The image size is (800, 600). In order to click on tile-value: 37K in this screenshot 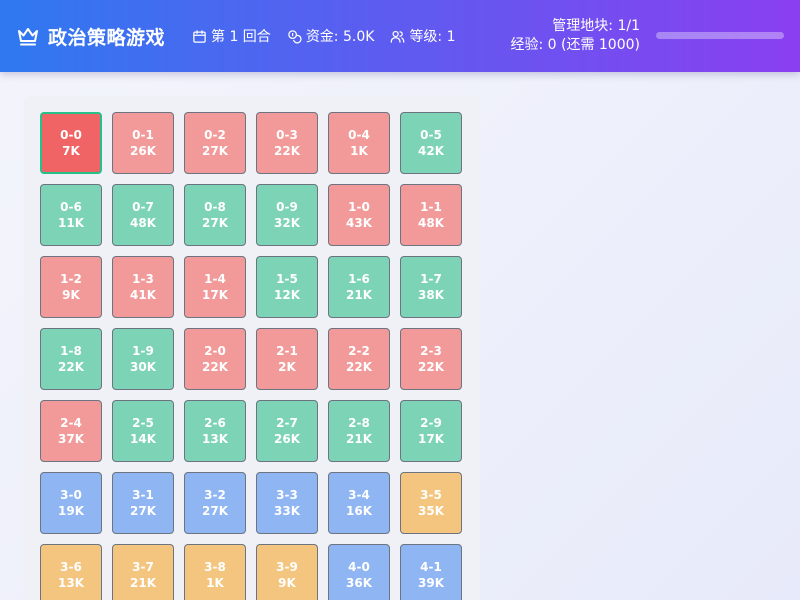, I will do `click(71, 439)`.